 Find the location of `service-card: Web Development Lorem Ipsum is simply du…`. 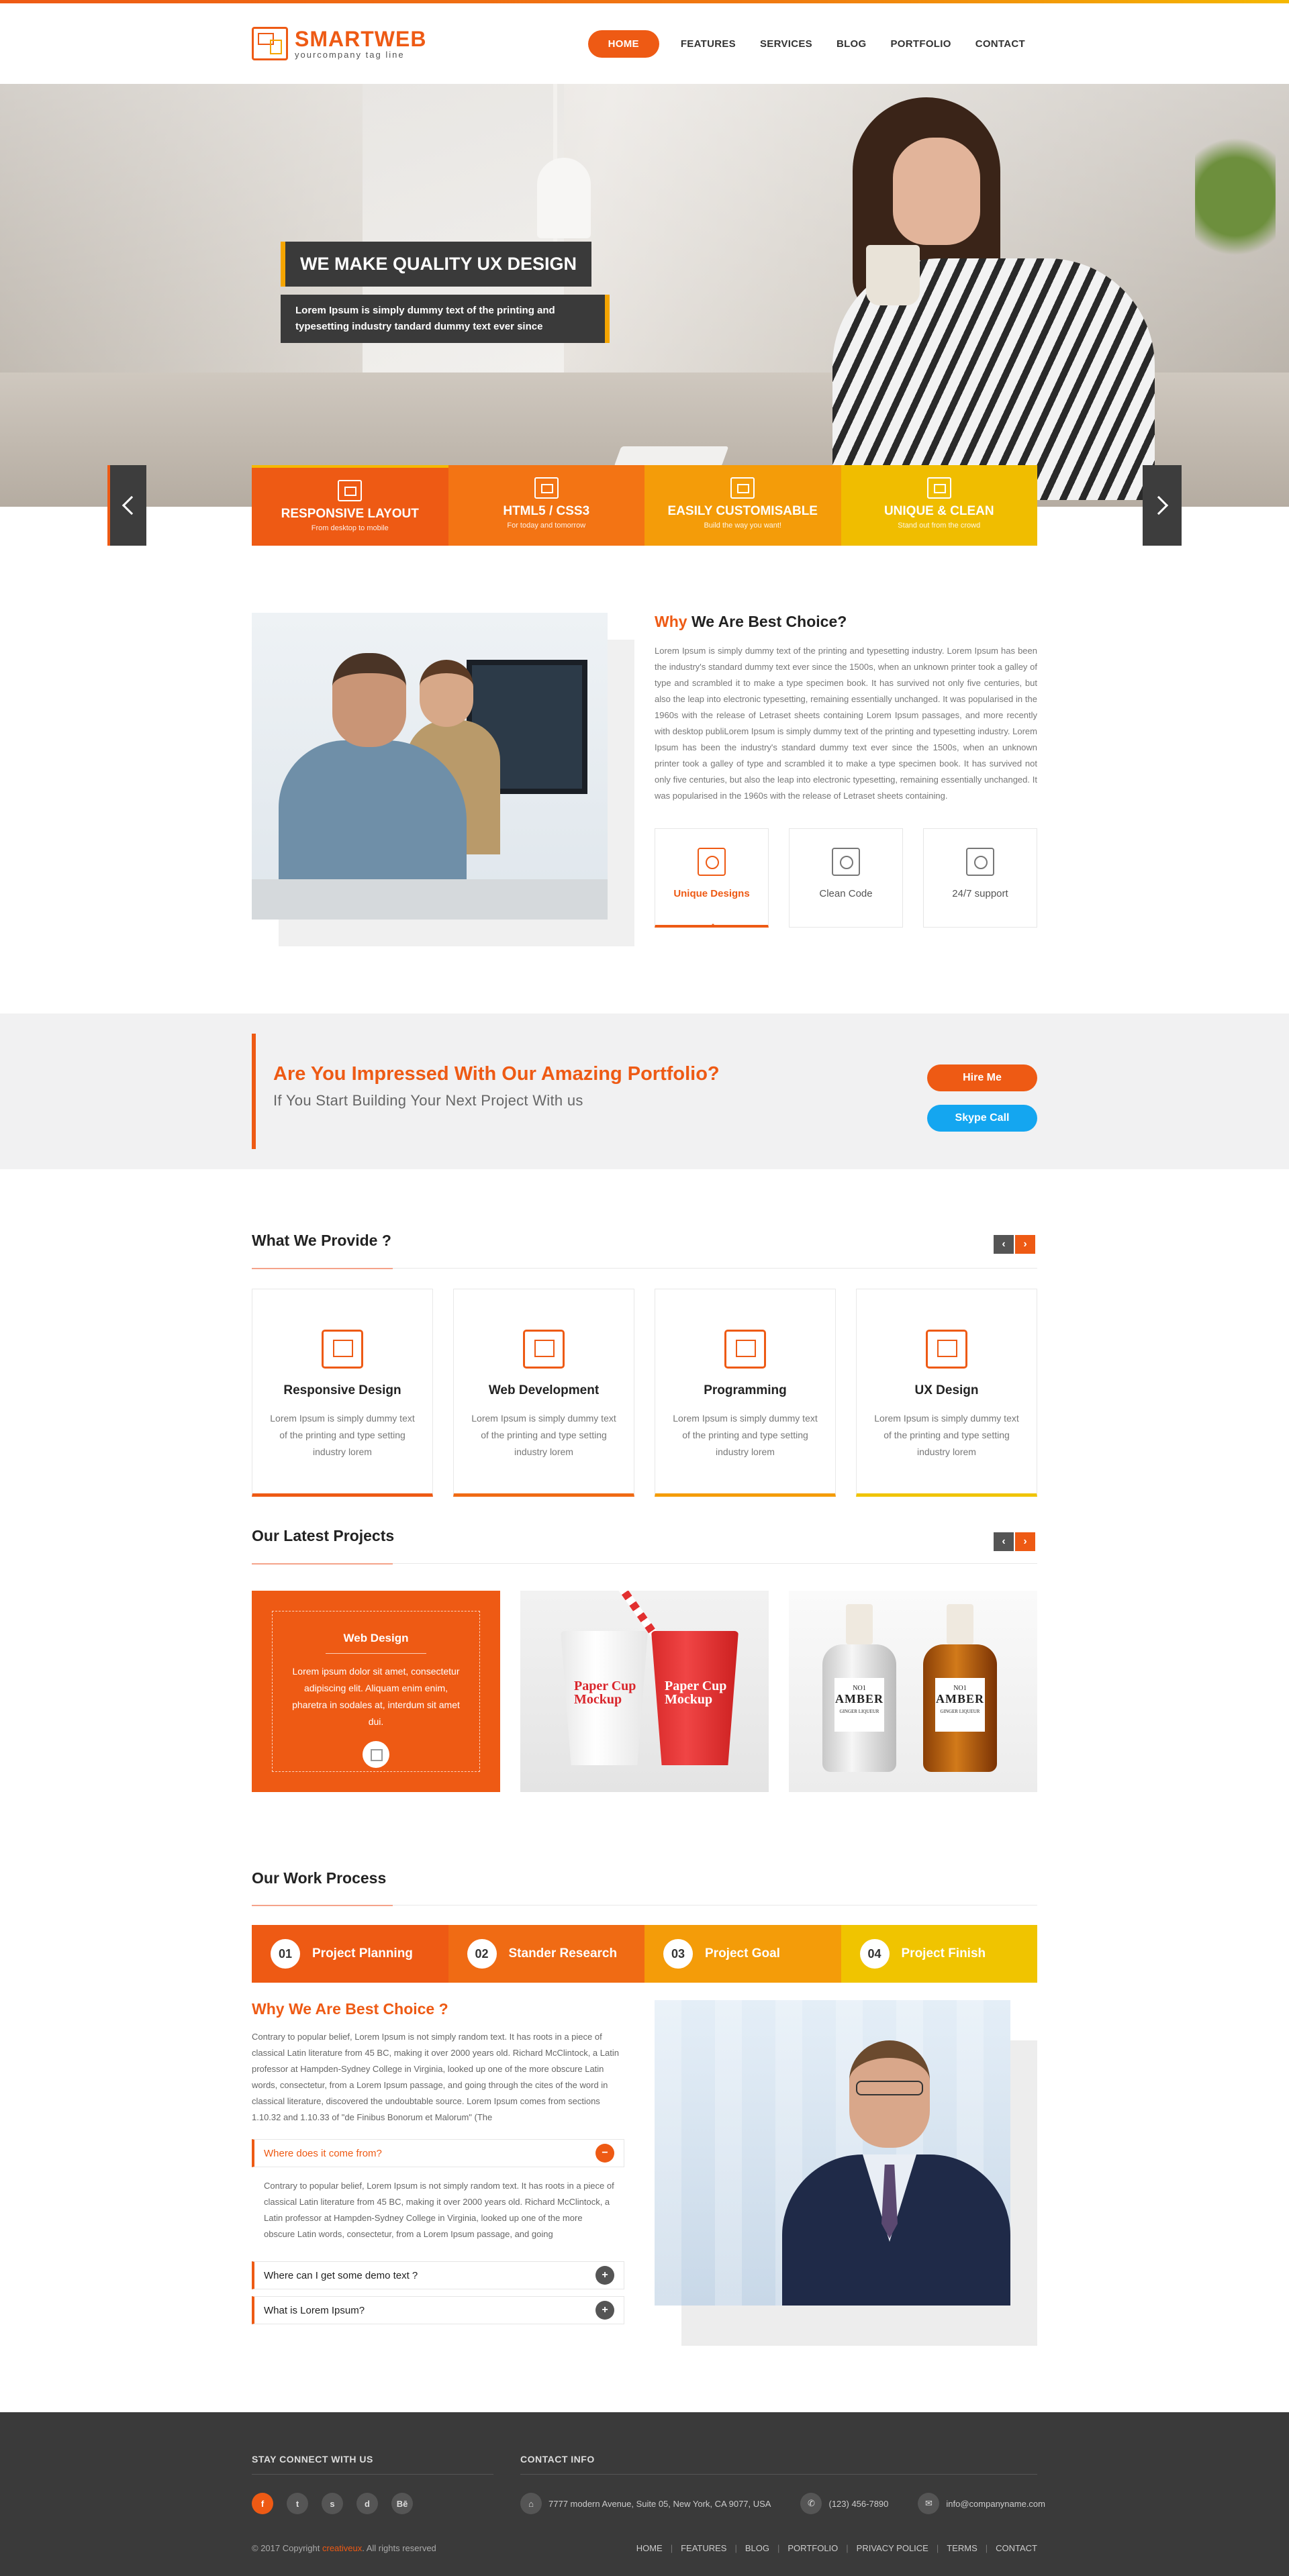

service-card: Web Development Lorem Ipsum is simply du… is located at coordinates (543, 1393).